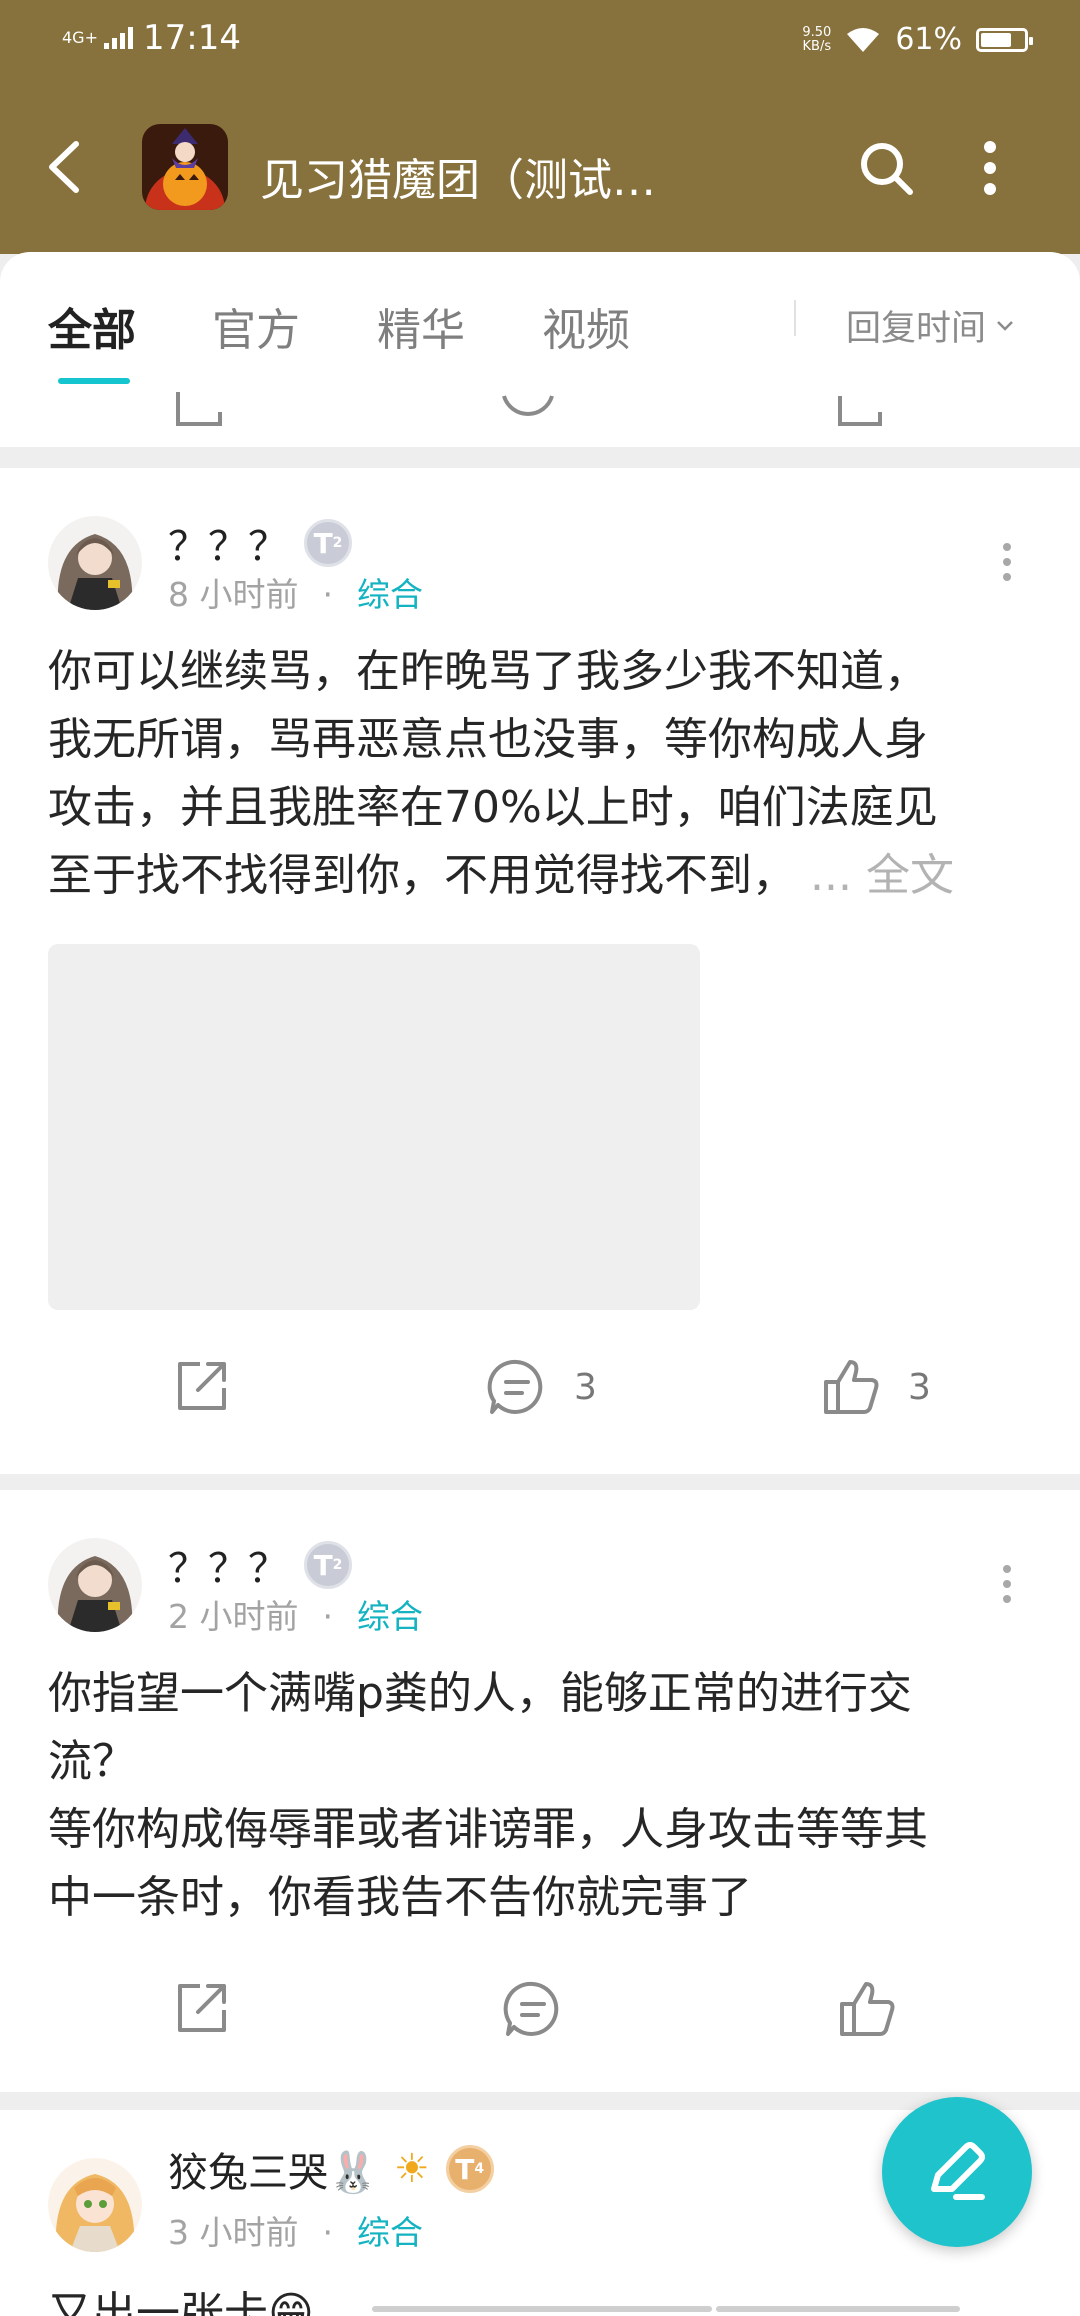  Describe the element at coordinates (480, 1693) in the screenshot. I see `post-line: 你指望一个满嘴p粪的人，能够正常的进行交` at that location.